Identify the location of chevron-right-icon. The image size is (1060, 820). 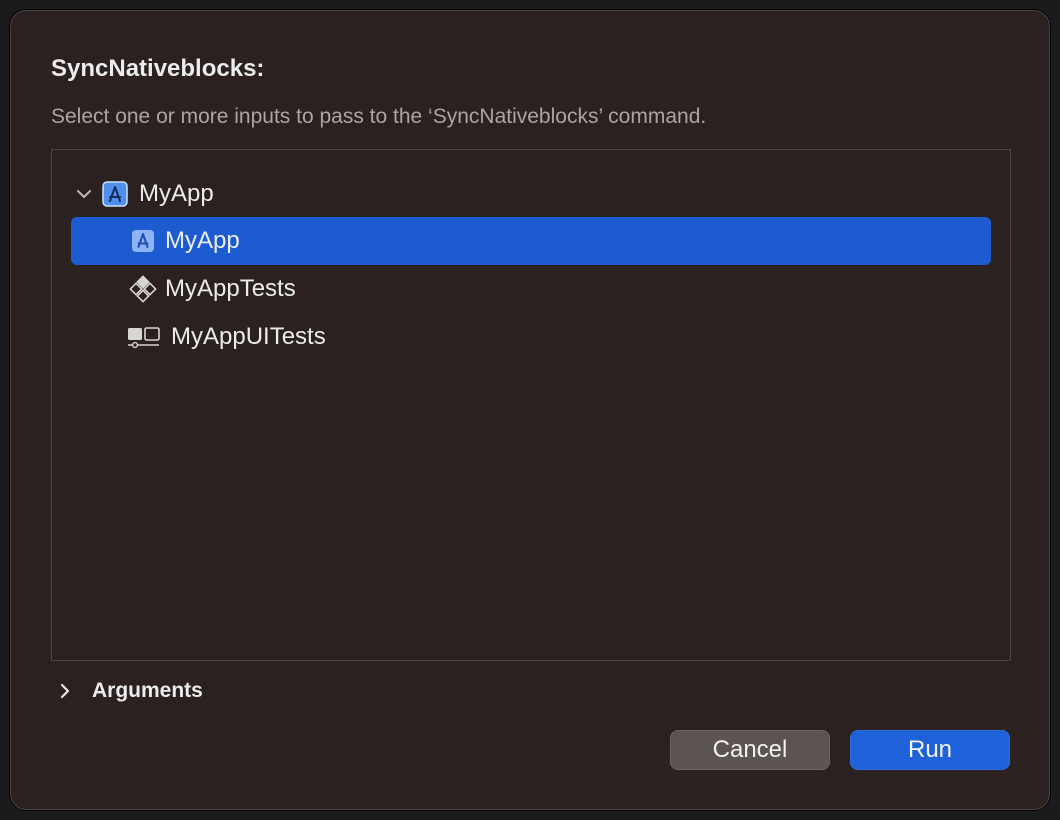
(65, 691).